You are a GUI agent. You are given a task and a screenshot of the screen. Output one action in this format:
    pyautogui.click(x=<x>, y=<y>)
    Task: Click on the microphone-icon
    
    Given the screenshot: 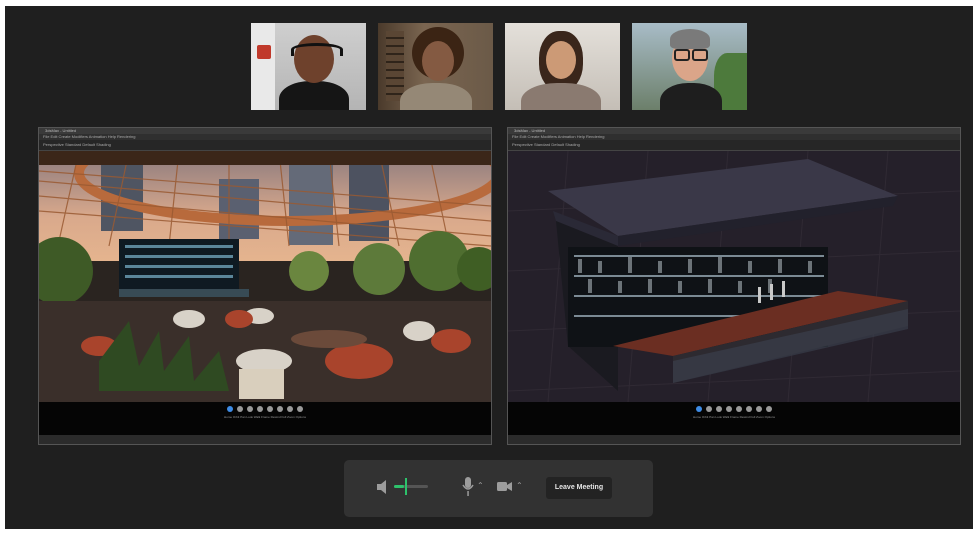 What is the action you would take?
    pyautogui.click(x=468, y=487)
    